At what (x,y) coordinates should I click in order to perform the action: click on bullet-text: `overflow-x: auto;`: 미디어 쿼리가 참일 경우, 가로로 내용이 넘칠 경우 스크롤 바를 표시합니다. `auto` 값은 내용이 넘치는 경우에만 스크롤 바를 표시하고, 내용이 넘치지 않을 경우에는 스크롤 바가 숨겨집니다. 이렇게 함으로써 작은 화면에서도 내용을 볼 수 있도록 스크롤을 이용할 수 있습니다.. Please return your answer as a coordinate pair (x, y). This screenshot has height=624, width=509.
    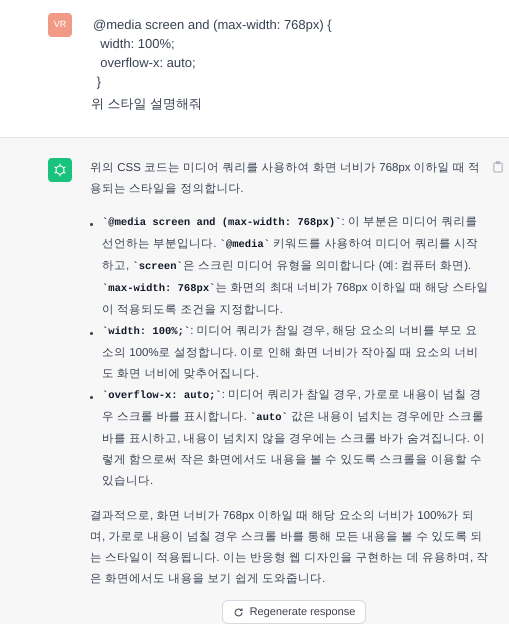
    Looking at the image, I should click on (294, 438).